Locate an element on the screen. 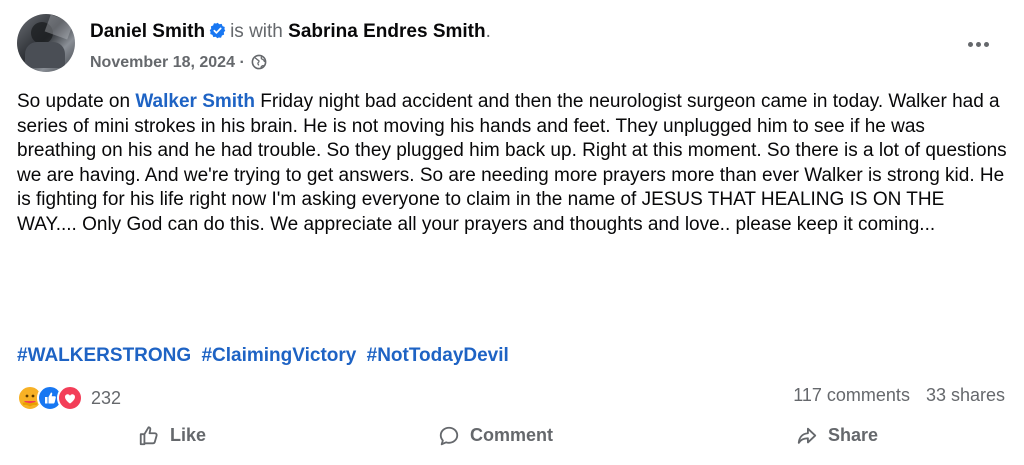 The image size is (1024, 465). hashtag-link: #ClaimingVictory is located at coordinates (278, 355).